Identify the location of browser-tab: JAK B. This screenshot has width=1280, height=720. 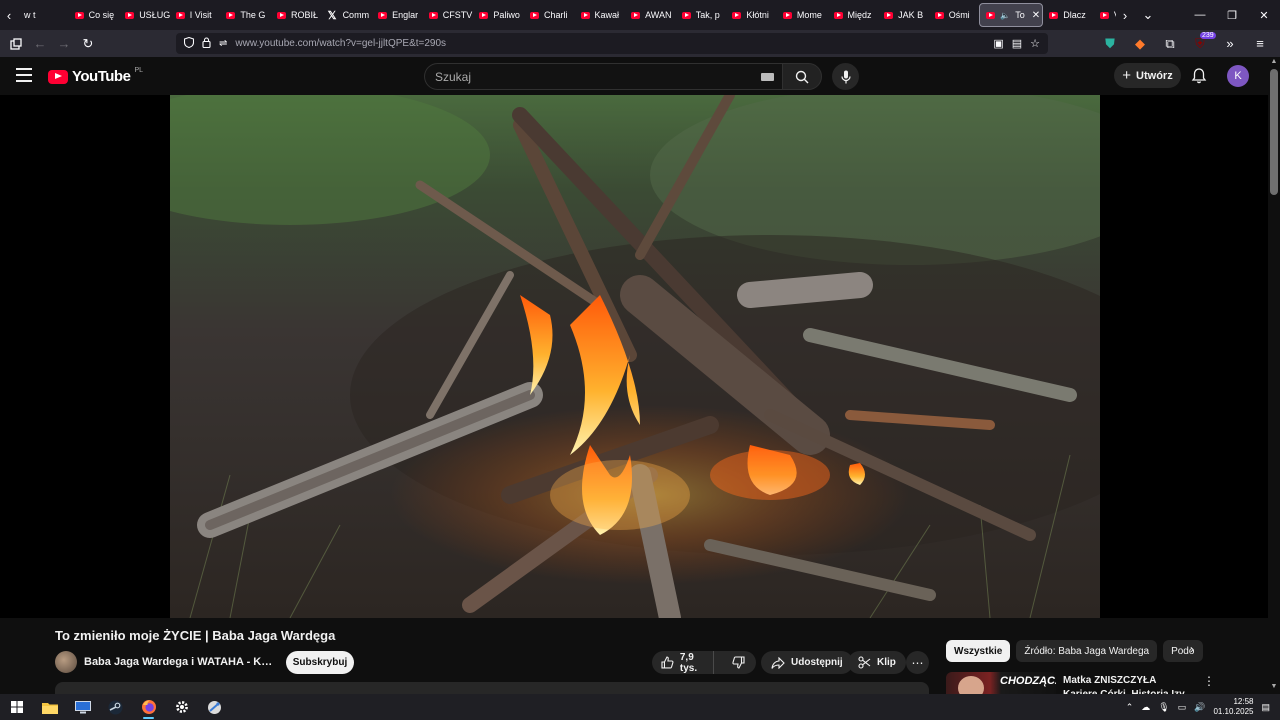
(903, 15).